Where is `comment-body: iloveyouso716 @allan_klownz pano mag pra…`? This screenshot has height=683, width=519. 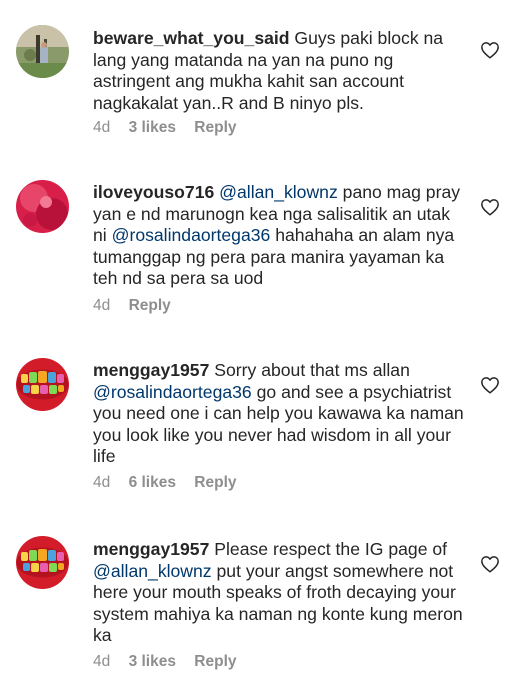
comment-body: iloveyouso716 @allan_klownz pano mag pra… is located at coordinates (280, 236).